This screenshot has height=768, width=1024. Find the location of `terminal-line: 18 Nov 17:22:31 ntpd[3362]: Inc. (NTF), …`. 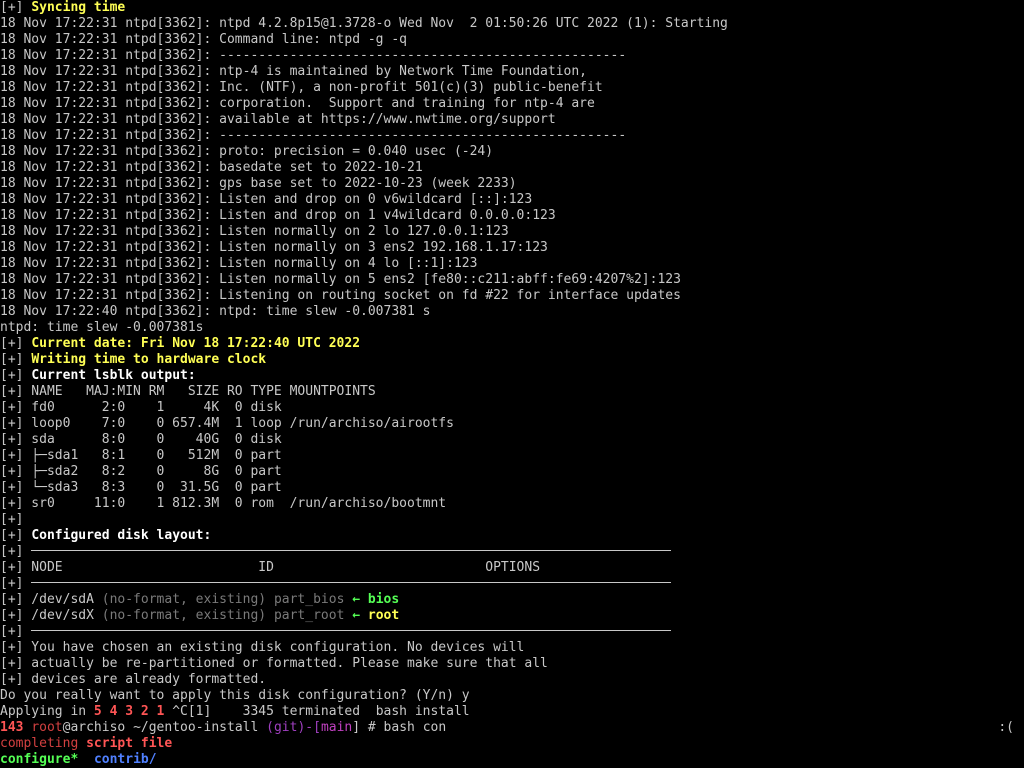

terminal-line: 18 Nov 17:22:31 ntpd[3362]: Inc. (NTF), … is located at coordinates (512, 88).